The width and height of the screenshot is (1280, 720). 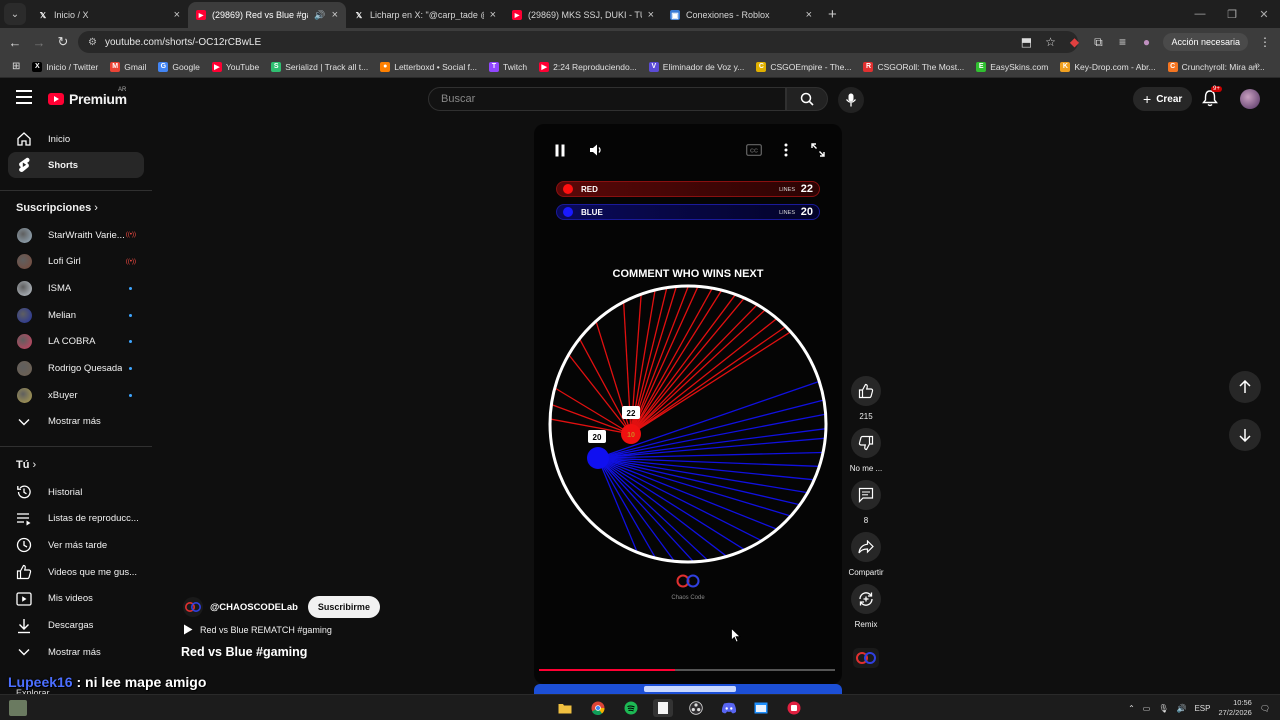 I want to click on comments-button, so click(x=866, y=495).